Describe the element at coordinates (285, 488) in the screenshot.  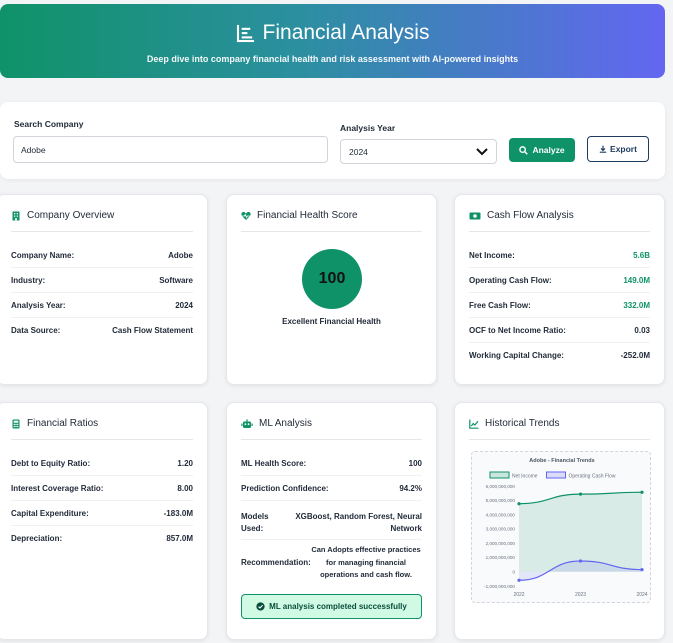
I see `row-label: Prediction Confidence:` at that location.